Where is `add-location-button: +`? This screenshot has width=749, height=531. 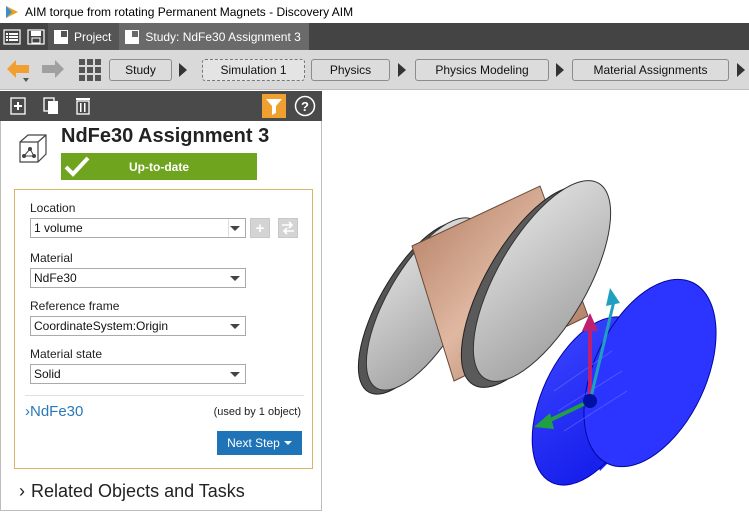 add-location-button: + is located at coordinates (260, 228).